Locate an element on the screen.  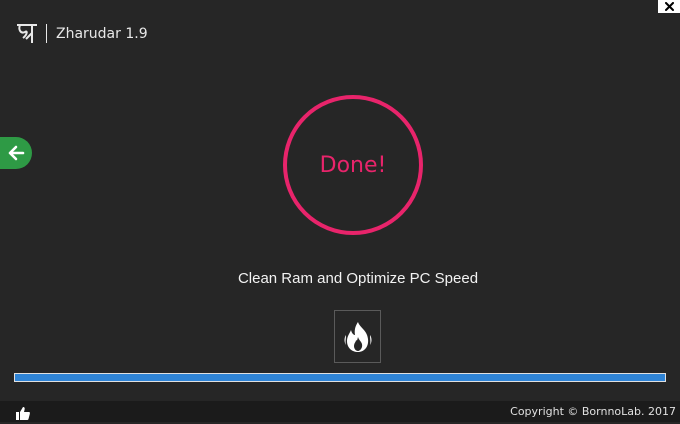
like-button is located at coordinates (23, 412).